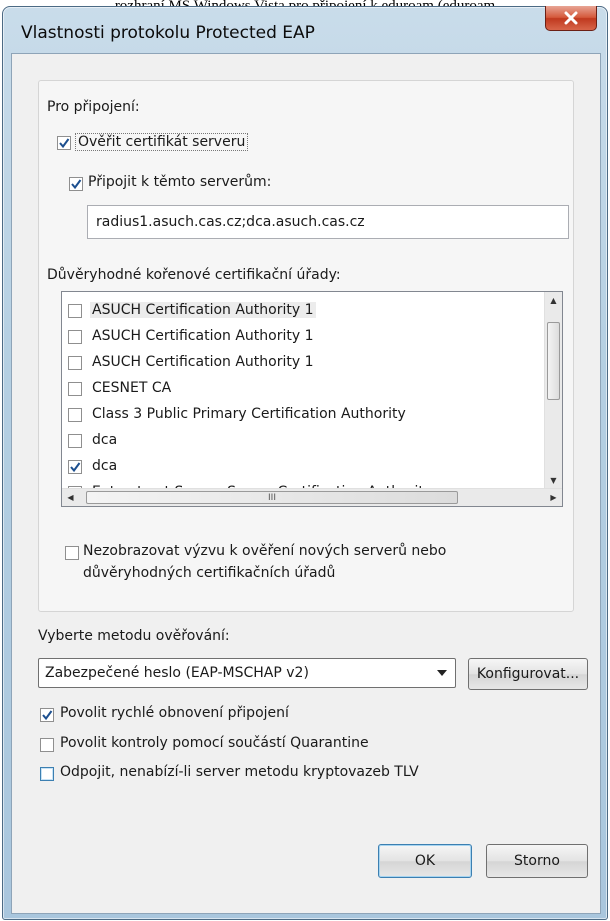 The width and height of the screenshot is (610, 921). What do you see at coordinates (209, 573) in the screenshot?
I see `no-prompt-label-line2: důvěryhodných certifikačních úřadů` at bounding box center [209, 573].